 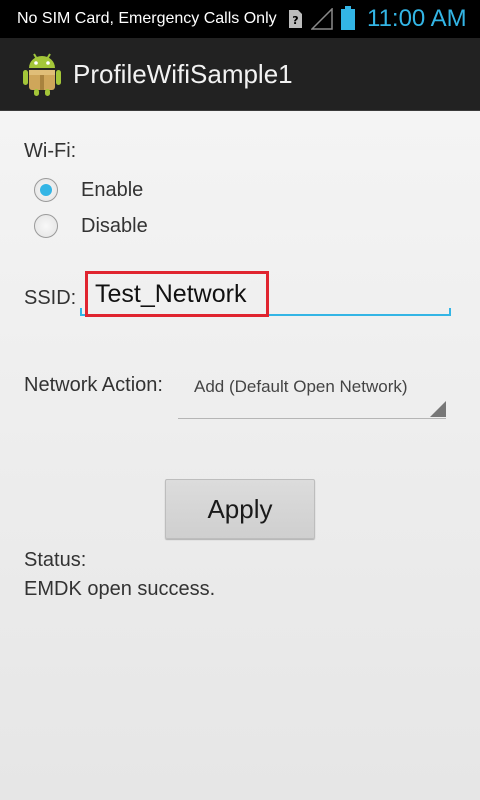 I want to click on app-title: ProfileWifiSample1, so click(x=183, y=74).